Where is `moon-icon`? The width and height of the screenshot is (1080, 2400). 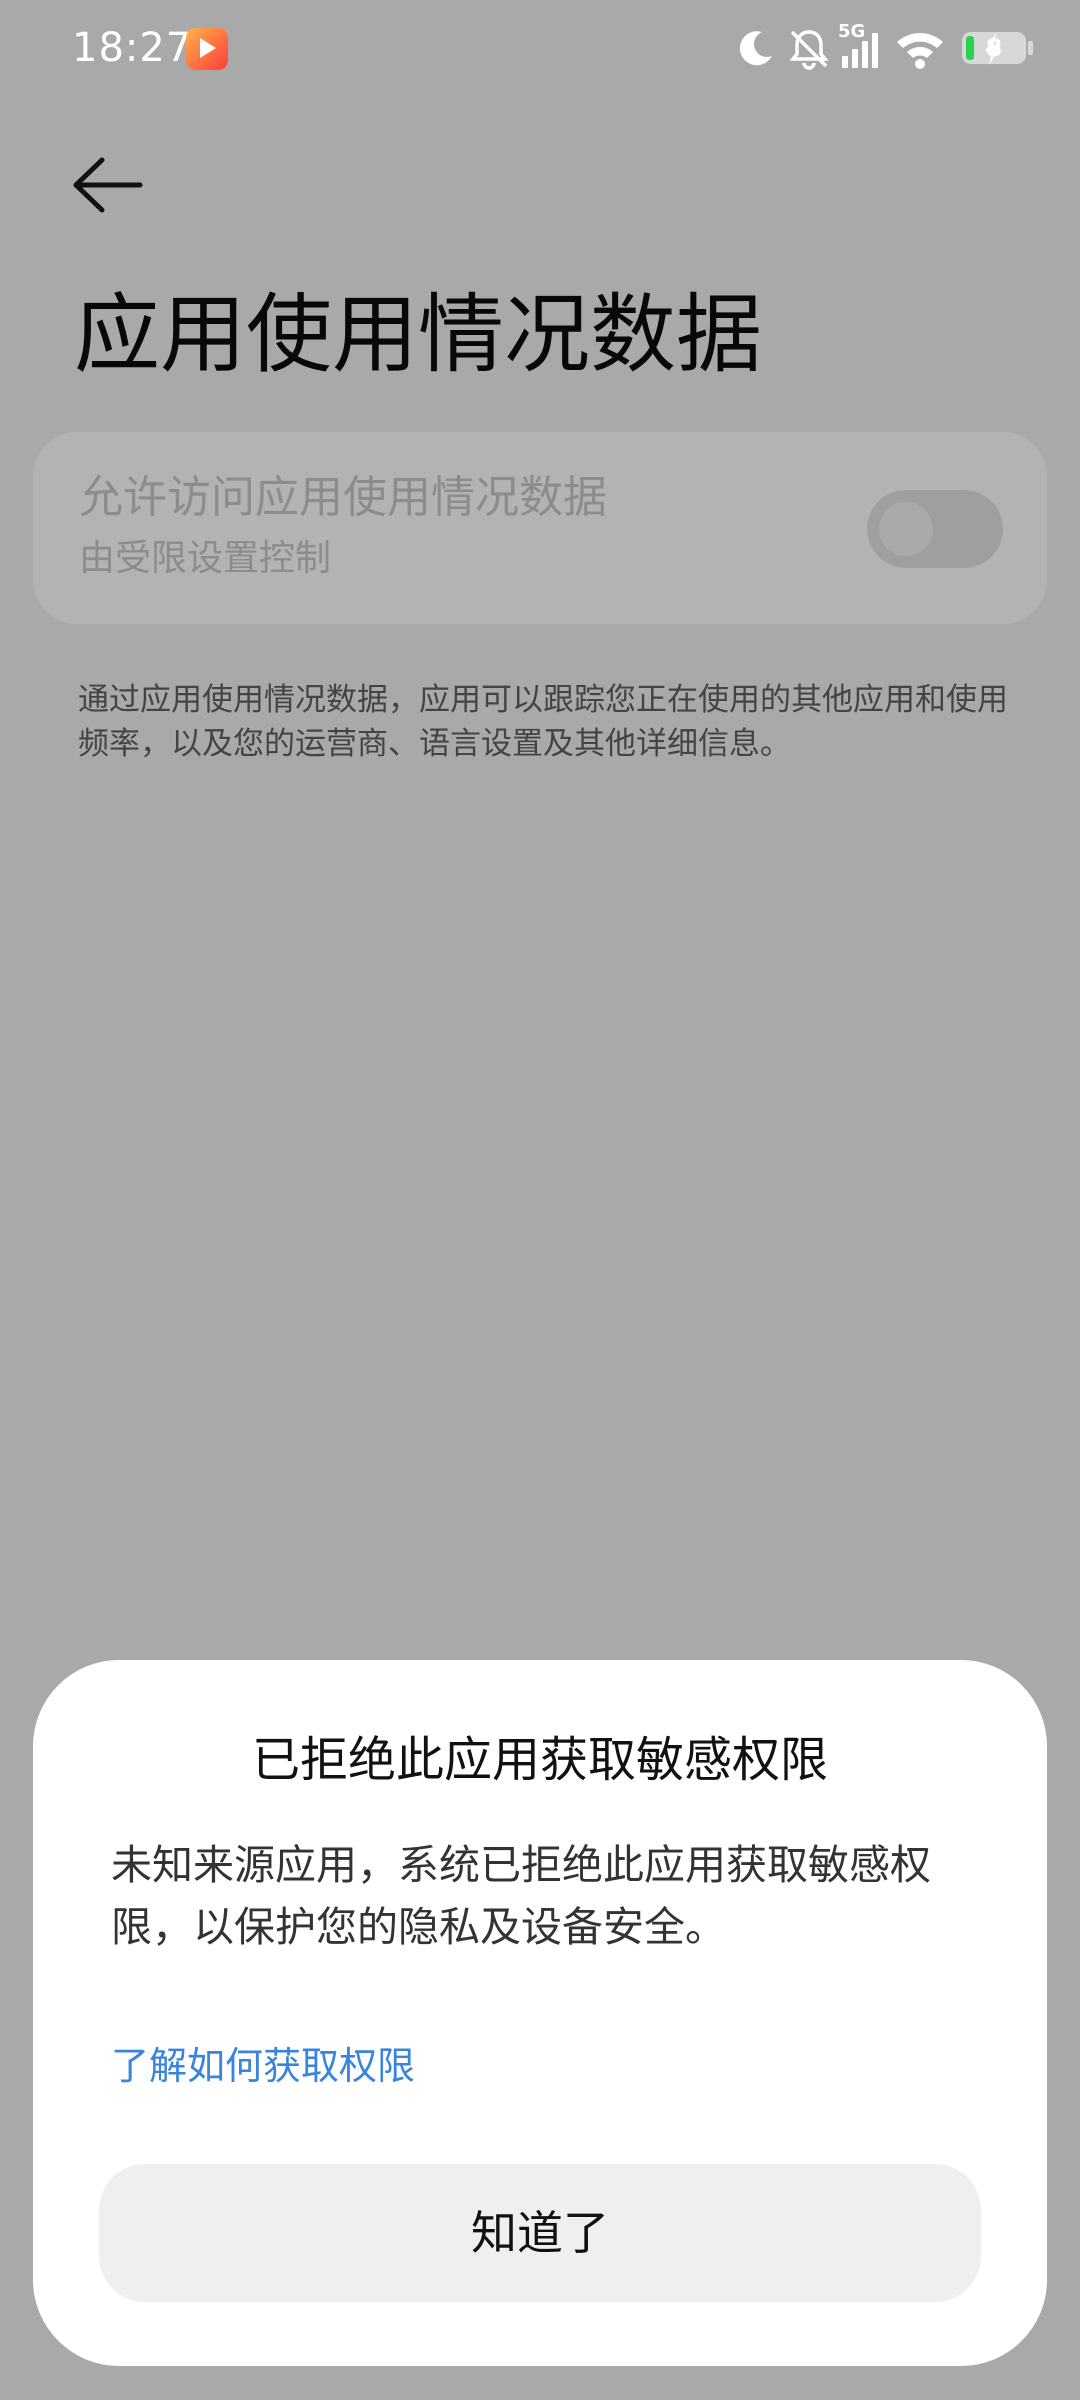 moon-icon is located at coordinates (755, 48).